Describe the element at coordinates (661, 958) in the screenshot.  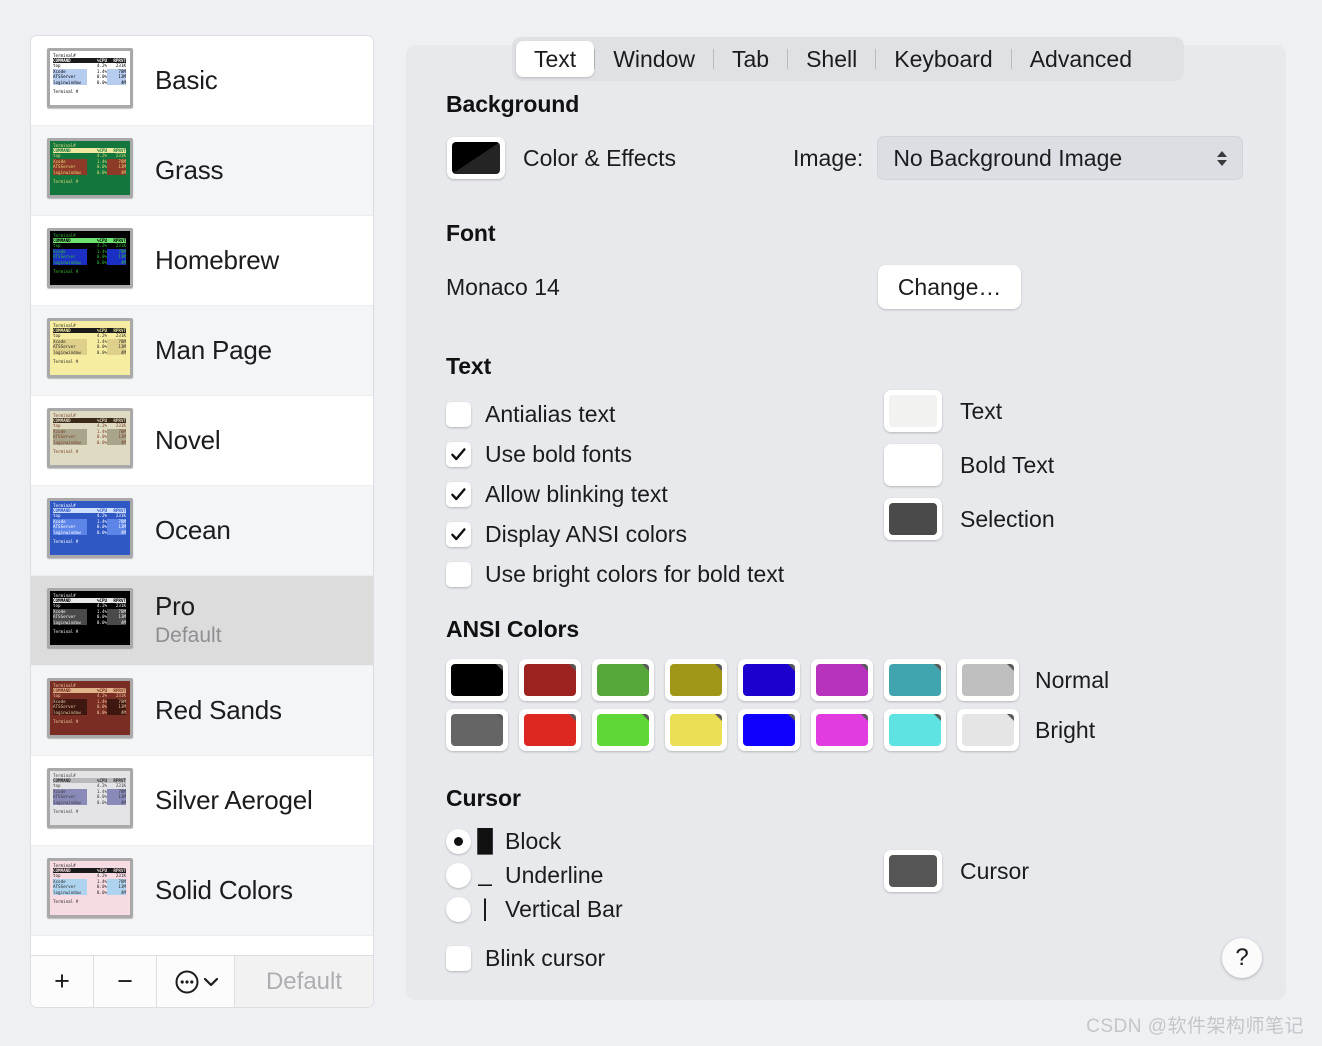
I see `blink-cursor-checkbox: Blink cursor` at that location.